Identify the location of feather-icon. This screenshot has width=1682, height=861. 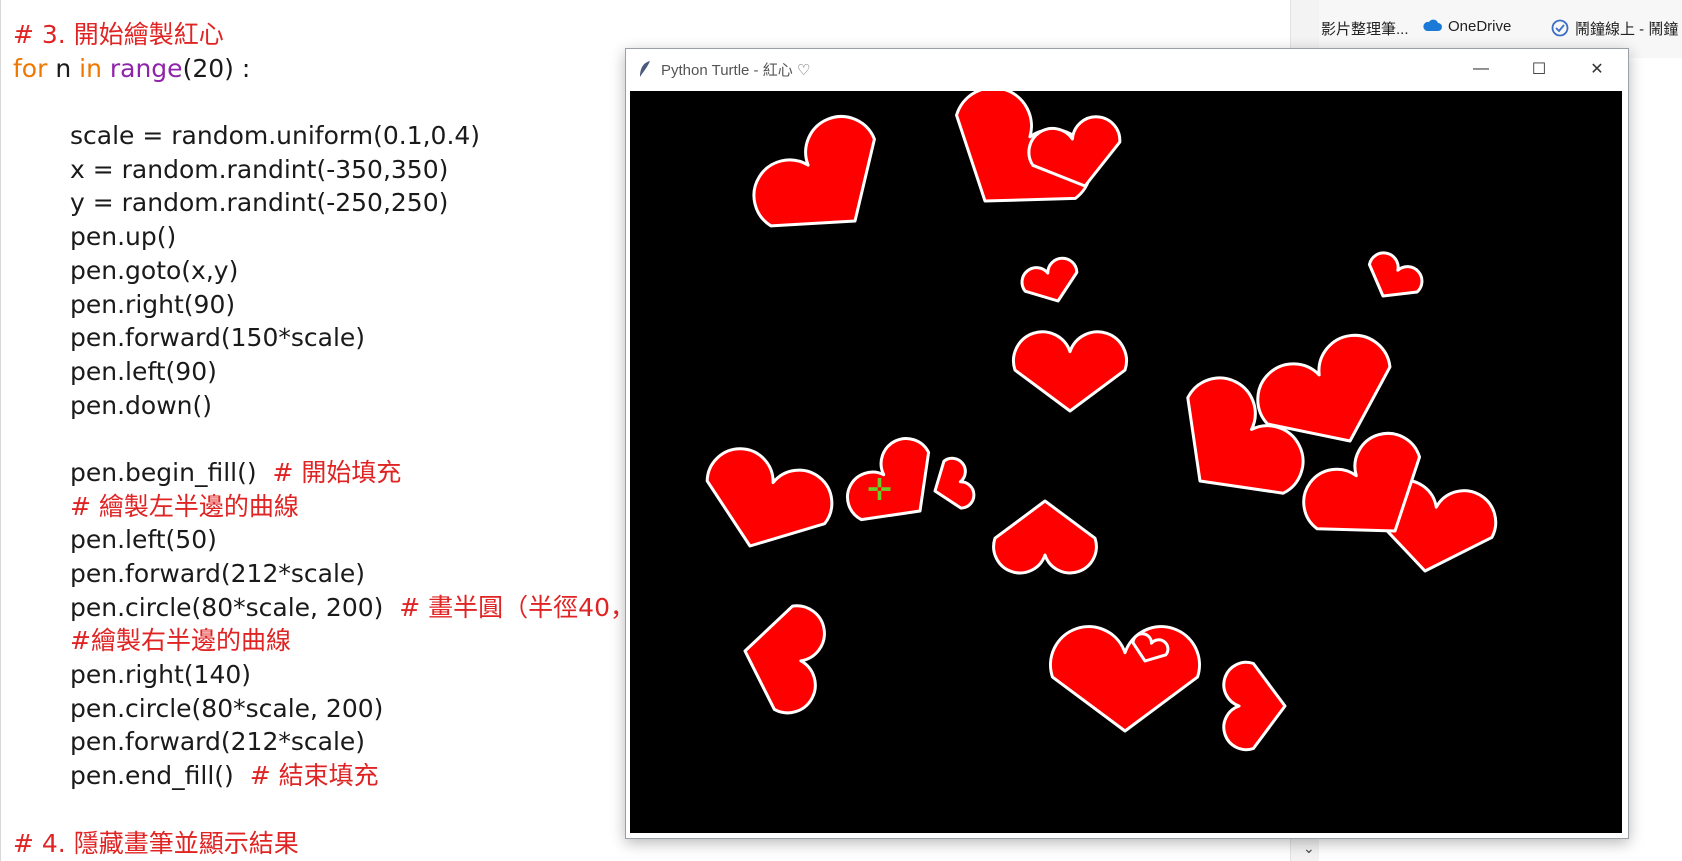
(645, 71).